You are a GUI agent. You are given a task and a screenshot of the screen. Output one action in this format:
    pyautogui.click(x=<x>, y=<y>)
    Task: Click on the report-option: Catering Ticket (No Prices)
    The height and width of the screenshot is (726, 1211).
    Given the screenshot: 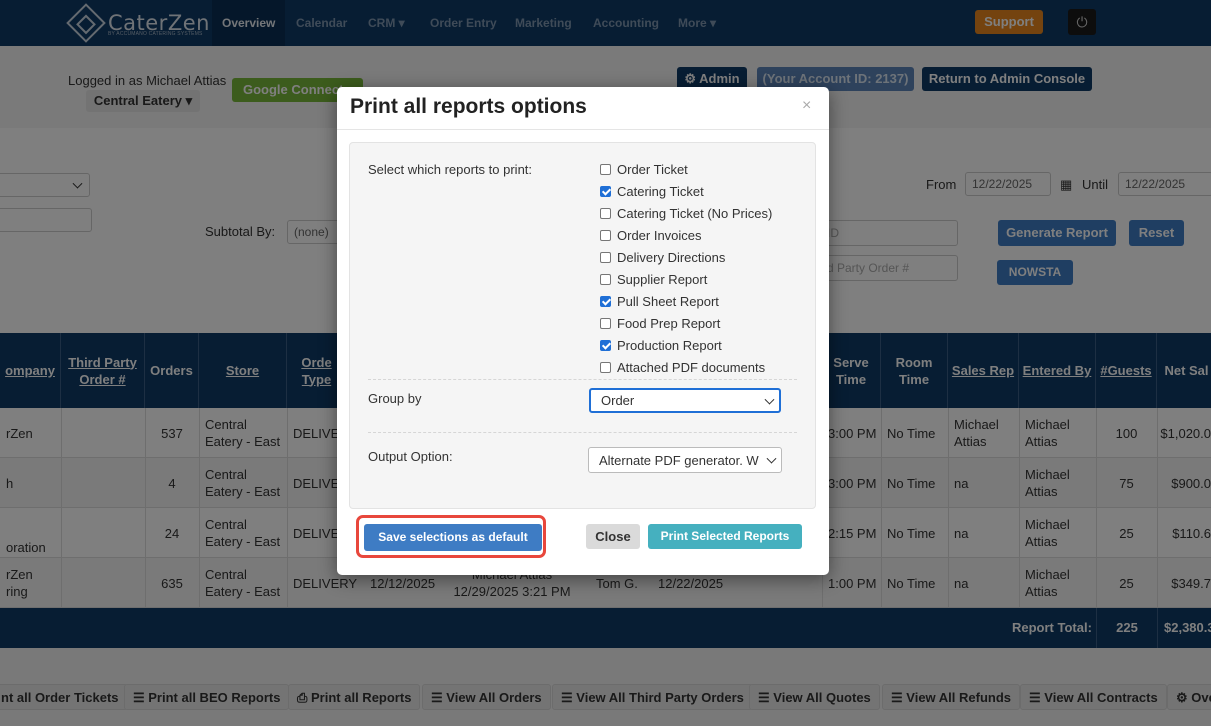 What is the action you would take?
    pyautogui.click(x=686, y=213)
    